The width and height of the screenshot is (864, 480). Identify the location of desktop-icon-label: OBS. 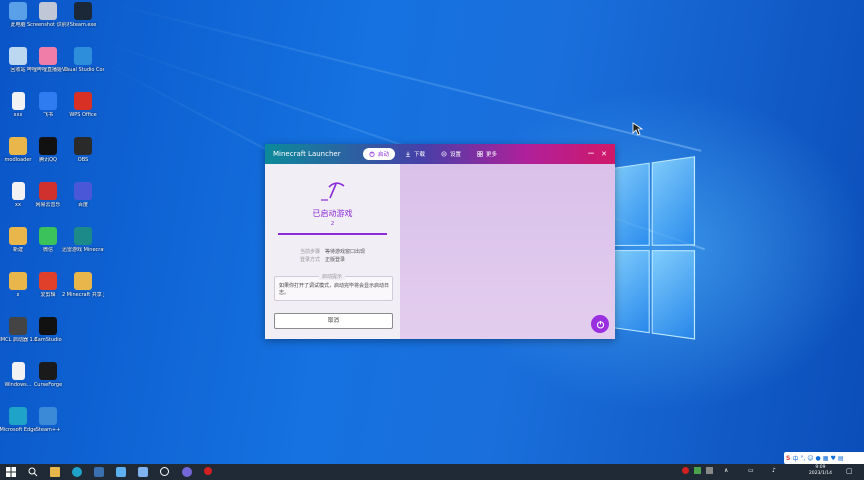
(83, 160).